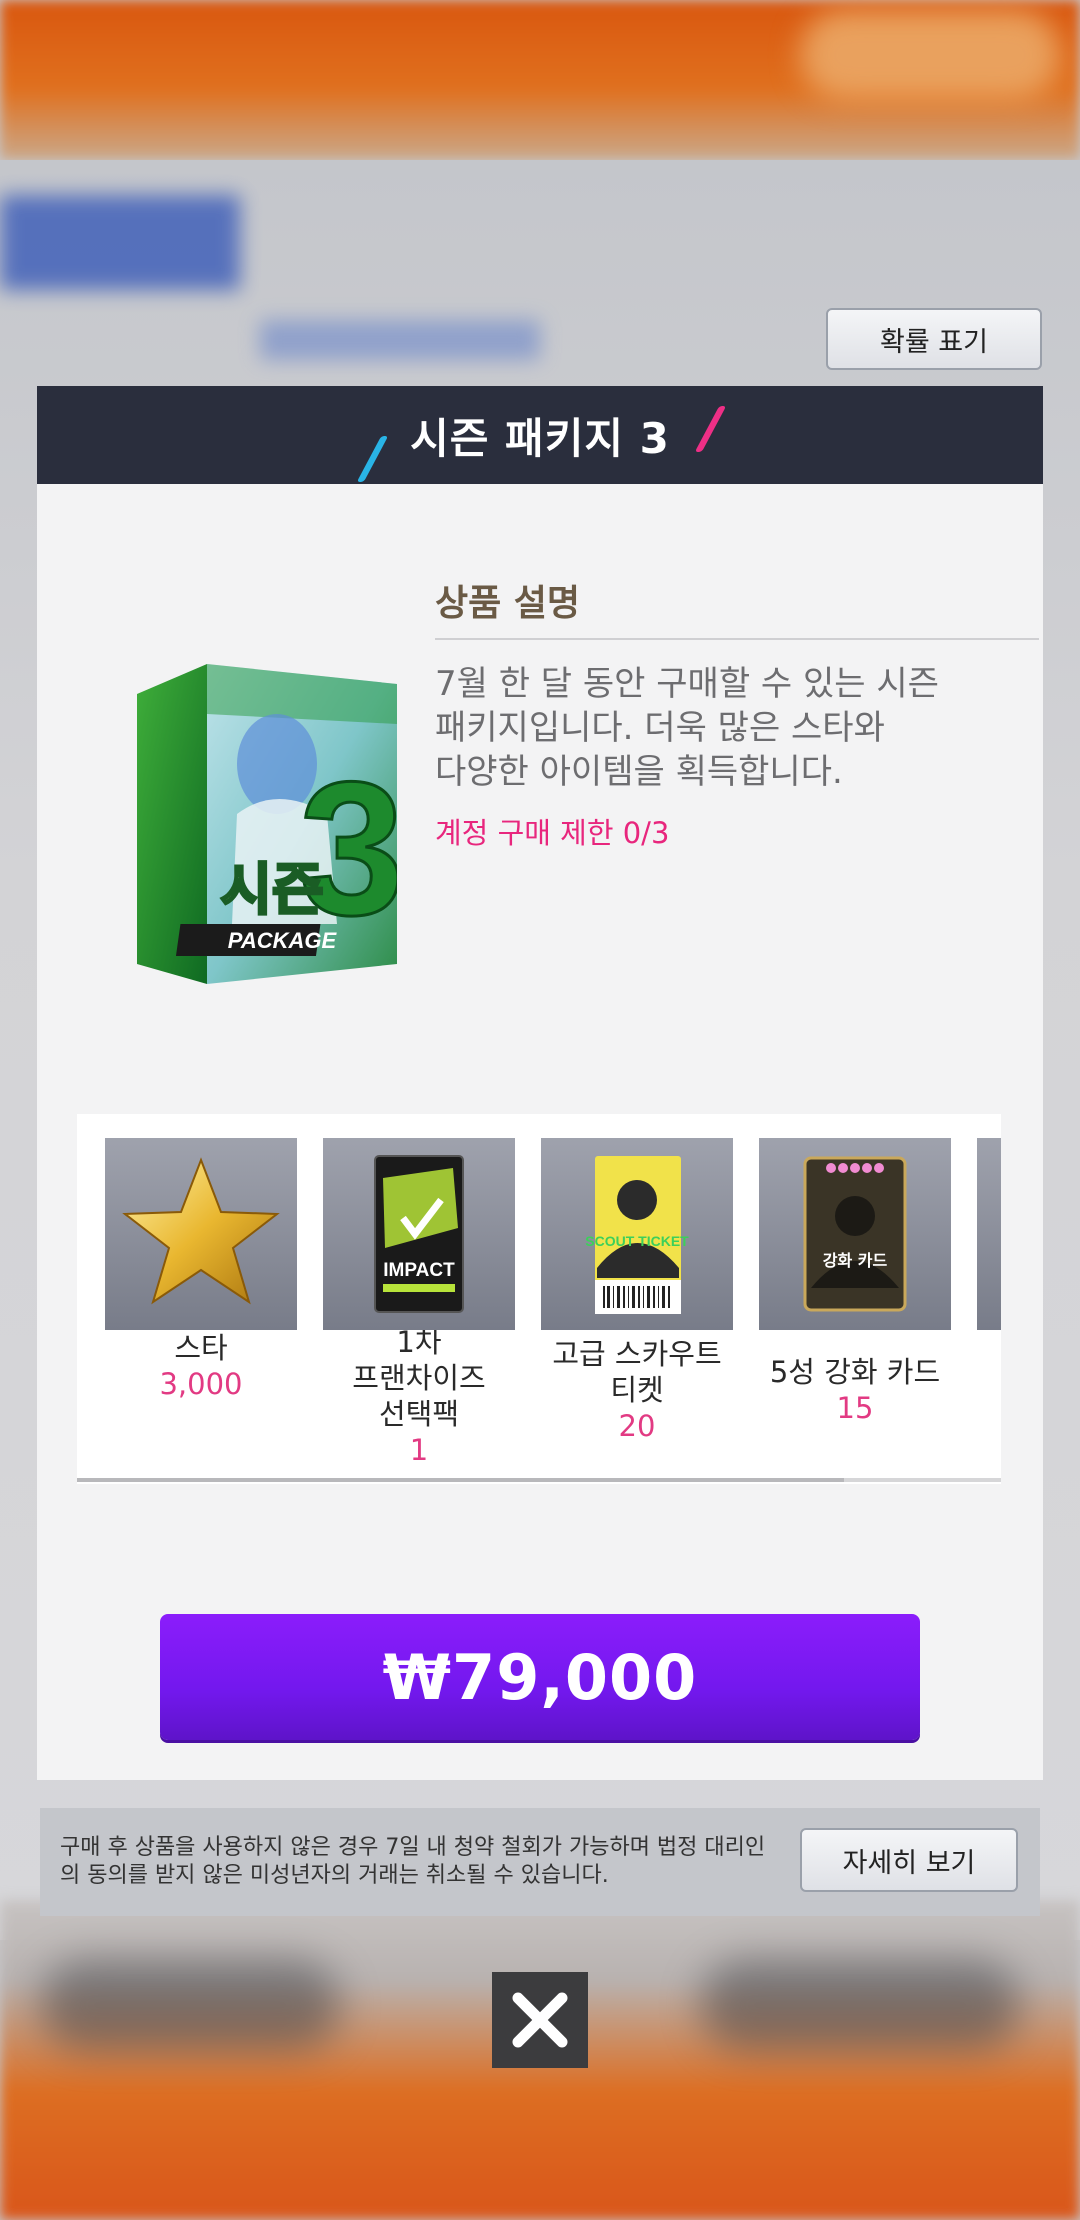 The height and width of the screenshot is (2220, 1080). Describe the element at coordinates (201, 1234) in the screenshot. I see `star-icon` at that location.